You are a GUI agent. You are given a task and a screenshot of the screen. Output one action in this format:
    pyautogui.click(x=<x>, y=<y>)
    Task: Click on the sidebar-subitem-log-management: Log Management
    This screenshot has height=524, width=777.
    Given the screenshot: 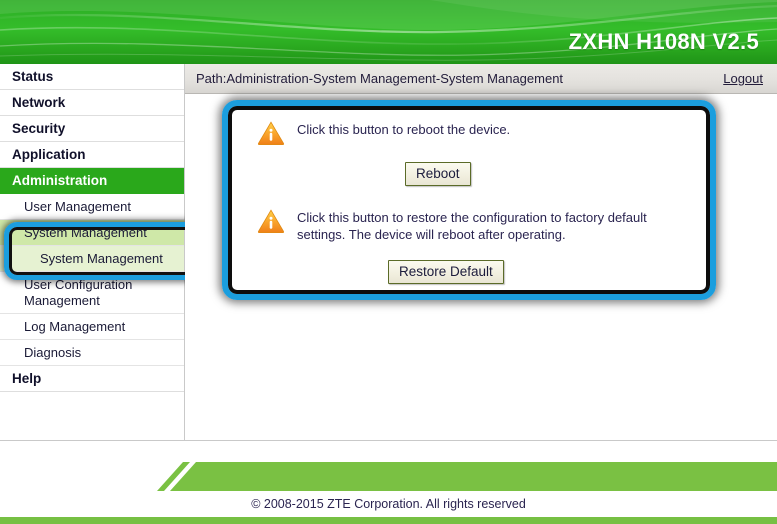 What is the action you would take?
    pyautogui.click(x=92, y=327)
    